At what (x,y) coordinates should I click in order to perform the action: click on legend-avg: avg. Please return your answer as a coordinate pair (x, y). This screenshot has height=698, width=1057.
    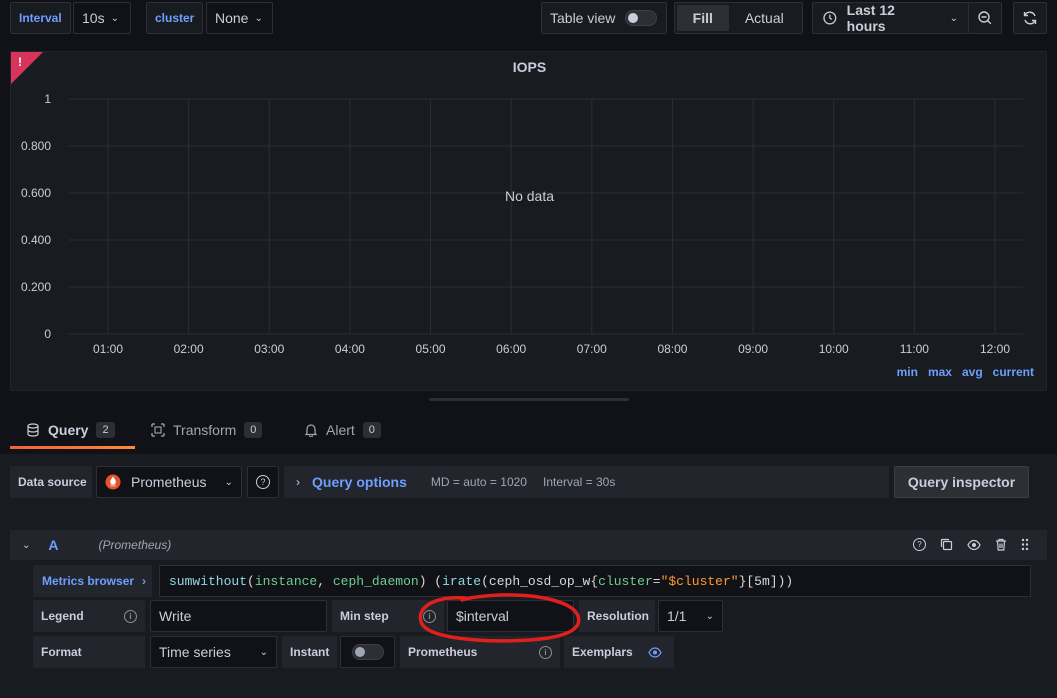
    Looking at the image, I should click on (972, 372).